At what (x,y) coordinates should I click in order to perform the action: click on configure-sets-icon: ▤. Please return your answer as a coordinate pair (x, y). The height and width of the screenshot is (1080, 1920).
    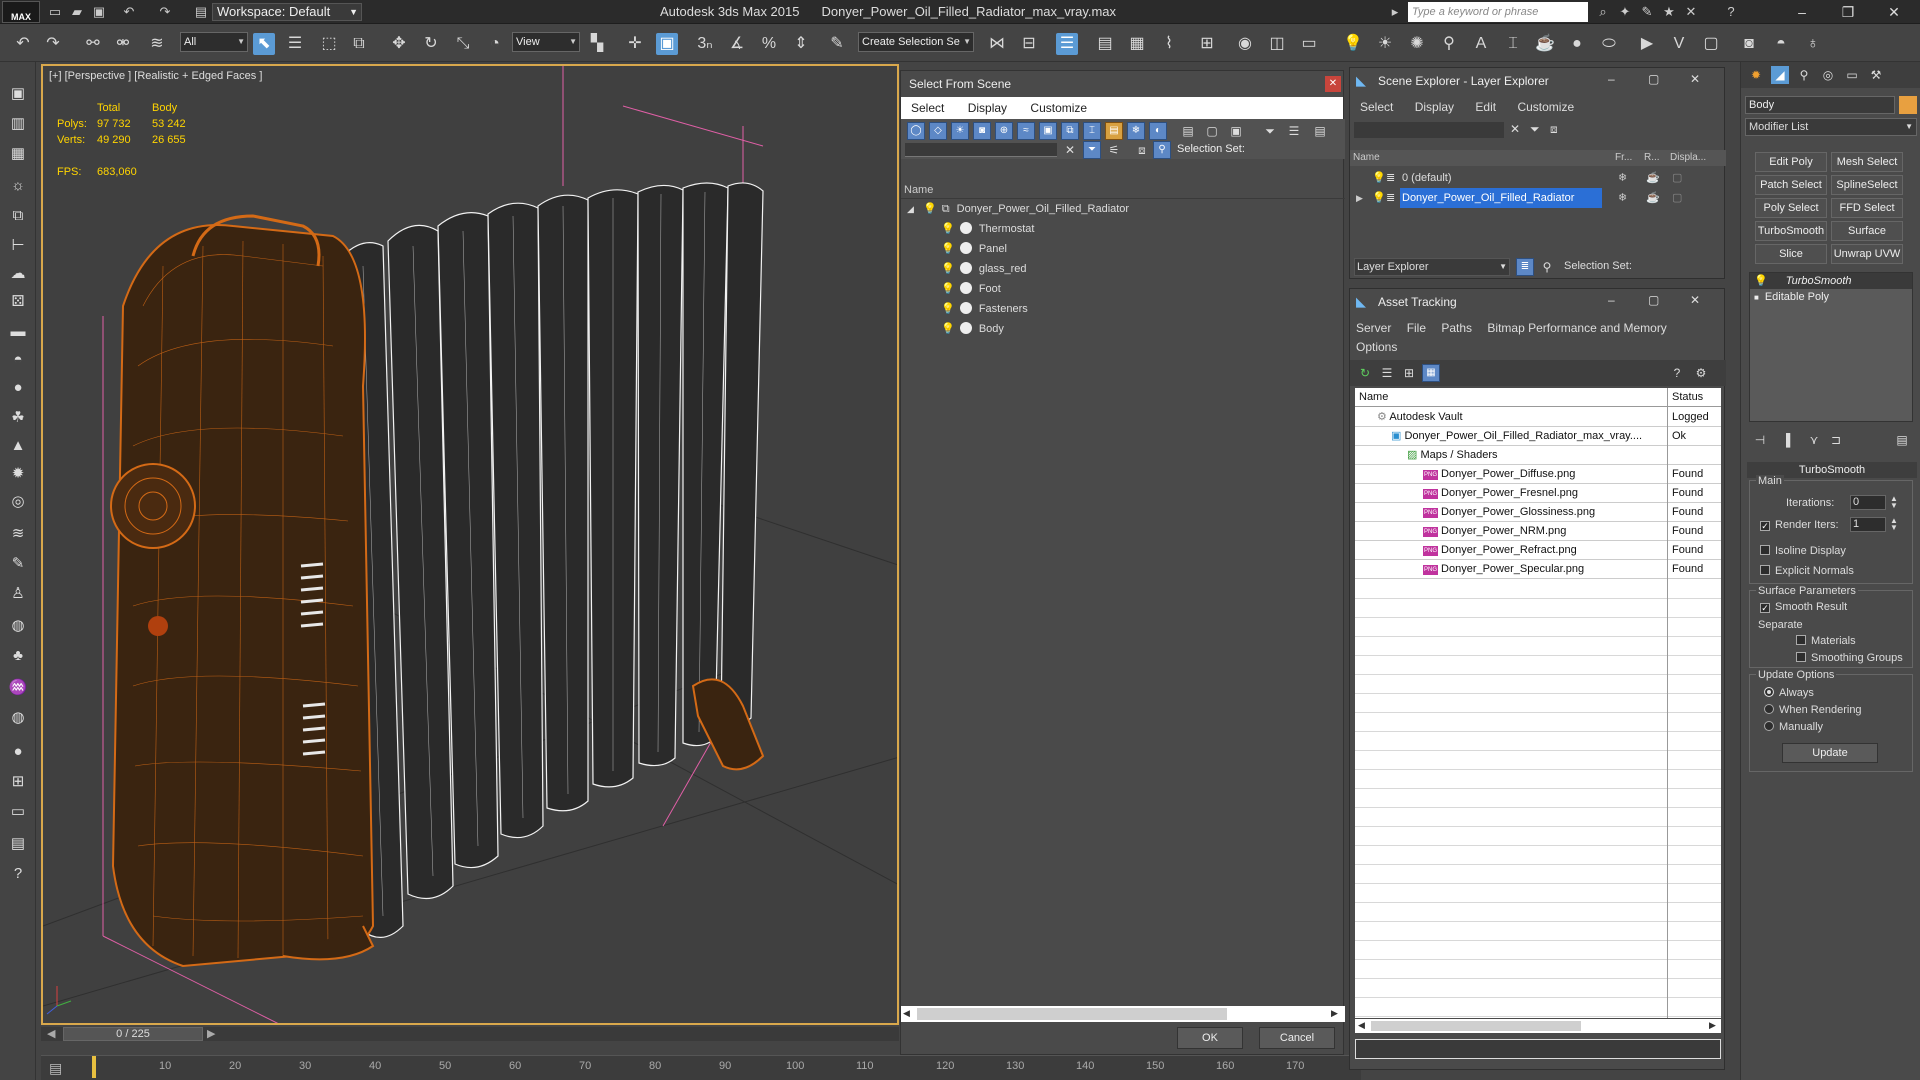
    Looking at the image, I should click on (1902, 440).